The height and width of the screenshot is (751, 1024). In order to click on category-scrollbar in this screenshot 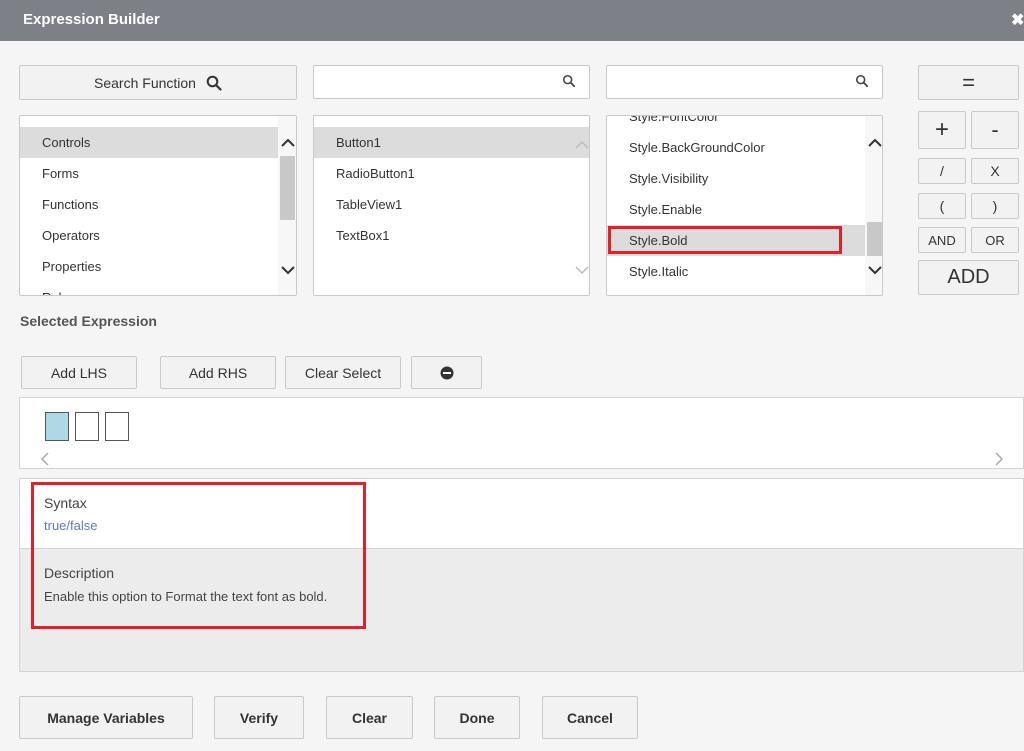, I will do `click(287, 205)`.